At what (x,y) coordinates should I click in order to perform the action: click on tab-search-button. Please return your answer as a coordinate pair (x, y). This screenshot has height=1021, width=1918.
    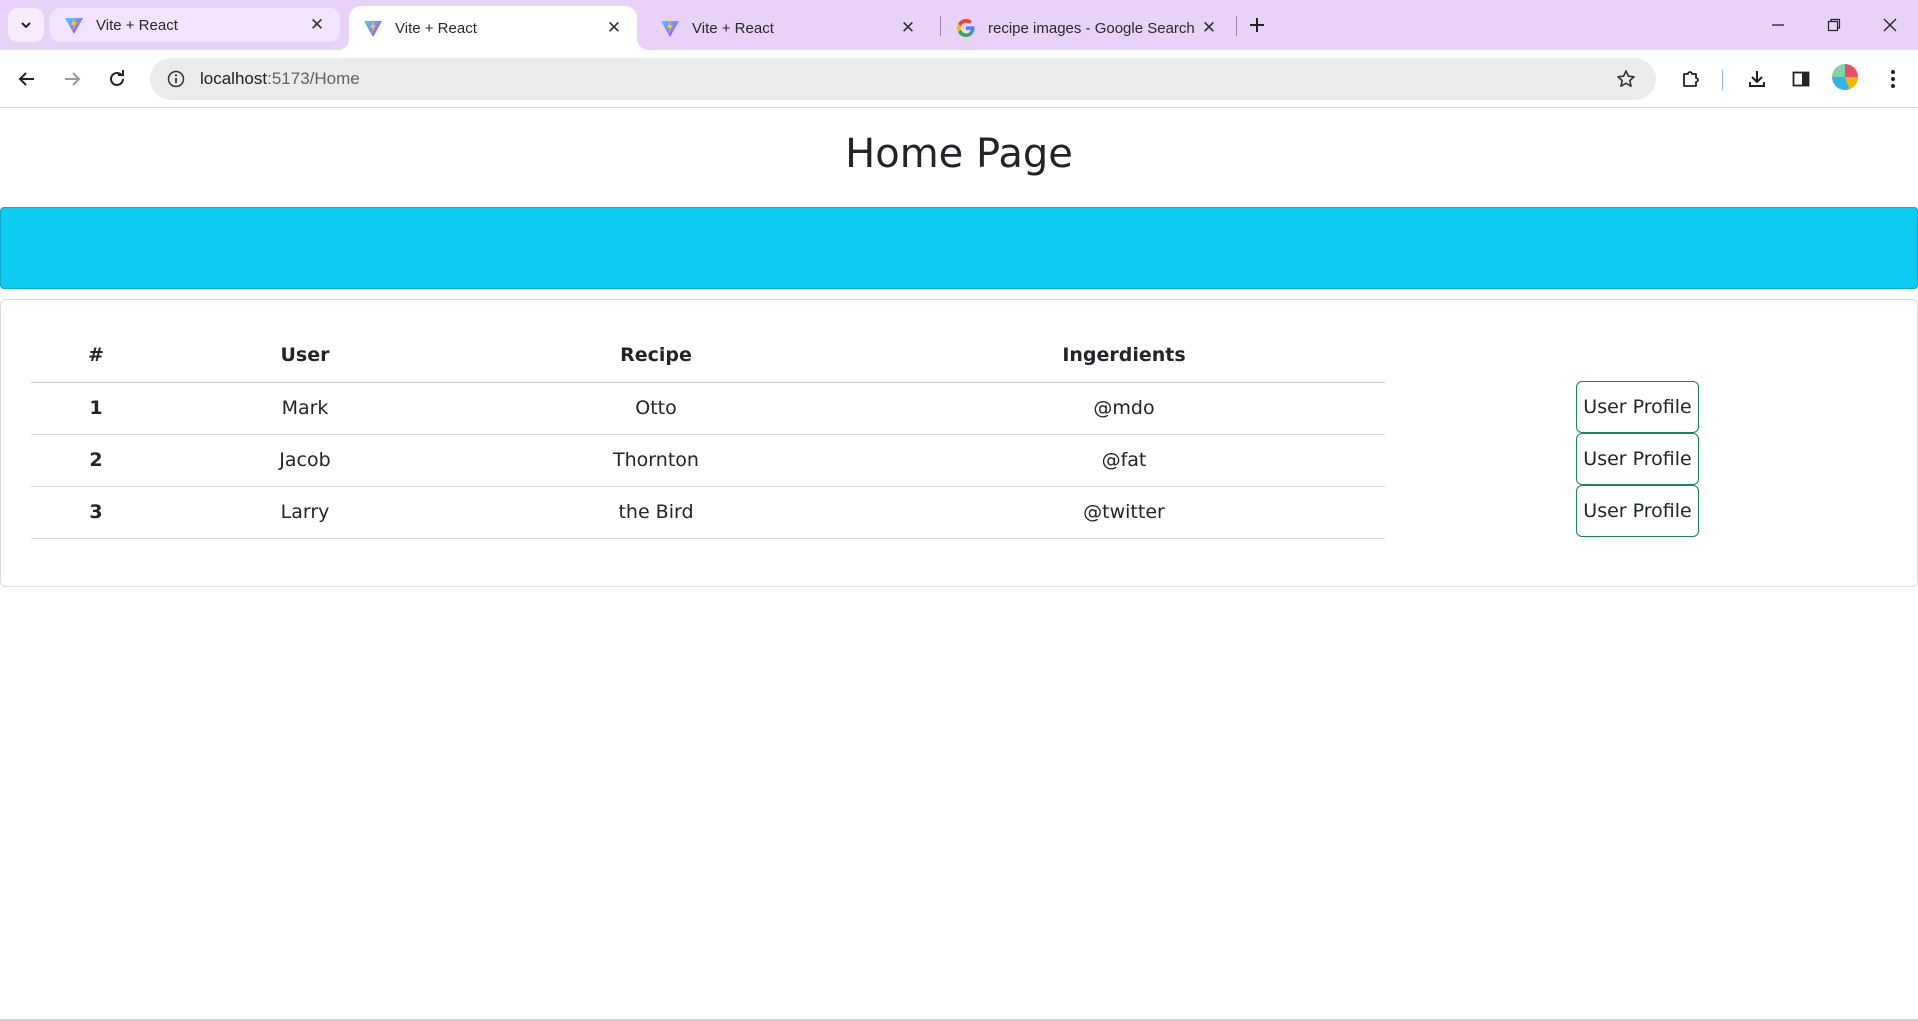
    Looking at the image, I should click on (26, 25).